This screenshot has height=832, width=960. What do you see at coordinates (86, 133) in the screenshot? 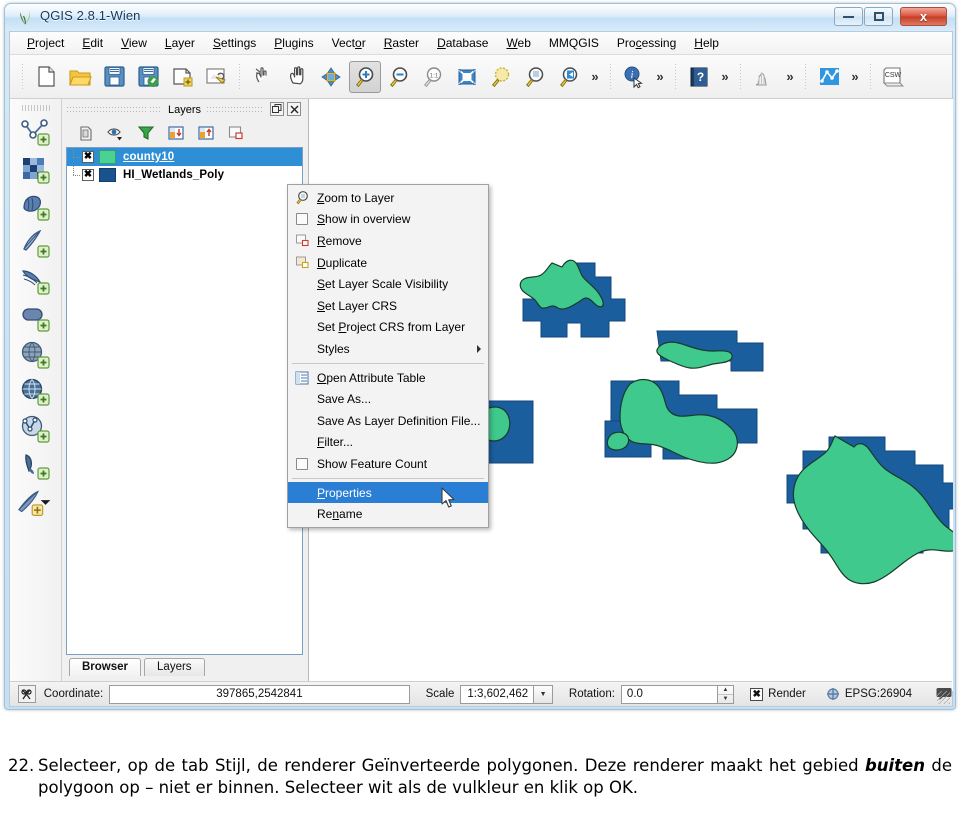
I see `add-group-icon` at bounding box center [86, 133].